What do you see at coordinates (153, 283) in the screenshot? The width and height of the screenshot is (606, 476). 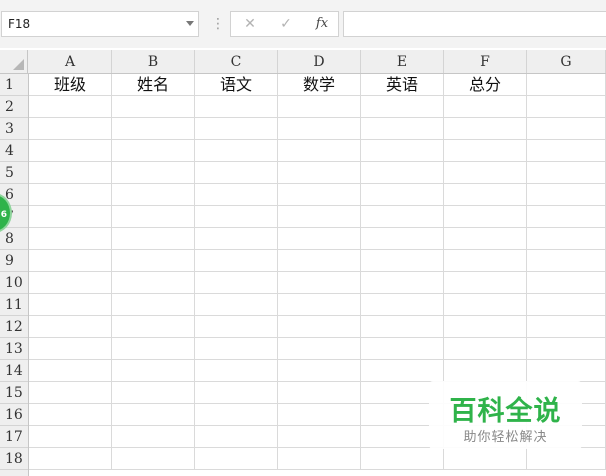 I see `cell-b10` at bounding box center [153, 283].